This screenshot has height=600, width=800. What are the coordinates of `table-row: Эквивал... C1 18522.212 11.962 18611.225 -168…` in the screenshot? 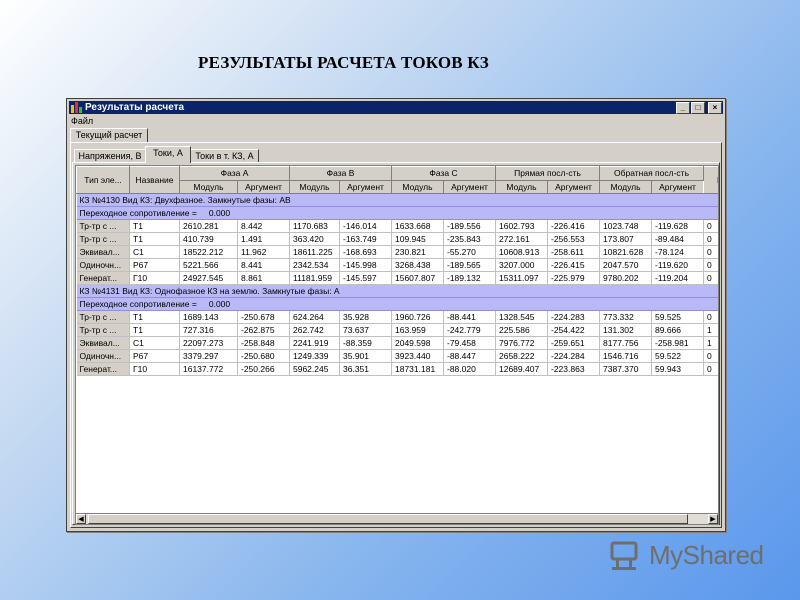 It's located at (397, 252).